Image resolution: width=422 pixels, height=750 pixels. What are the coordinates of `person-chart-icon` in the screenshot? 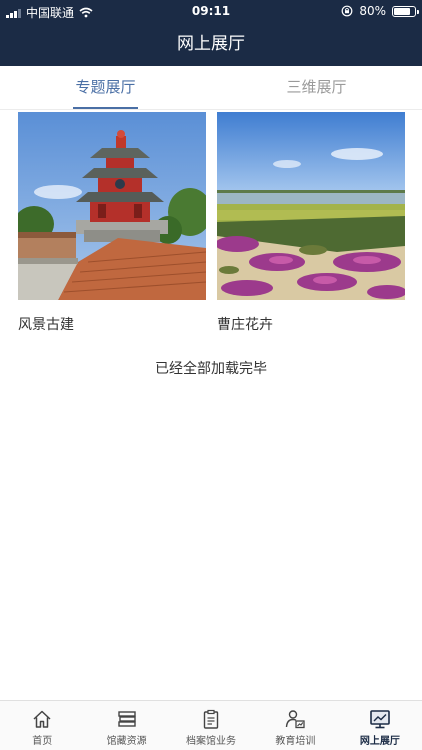 It's located at (296, 719).